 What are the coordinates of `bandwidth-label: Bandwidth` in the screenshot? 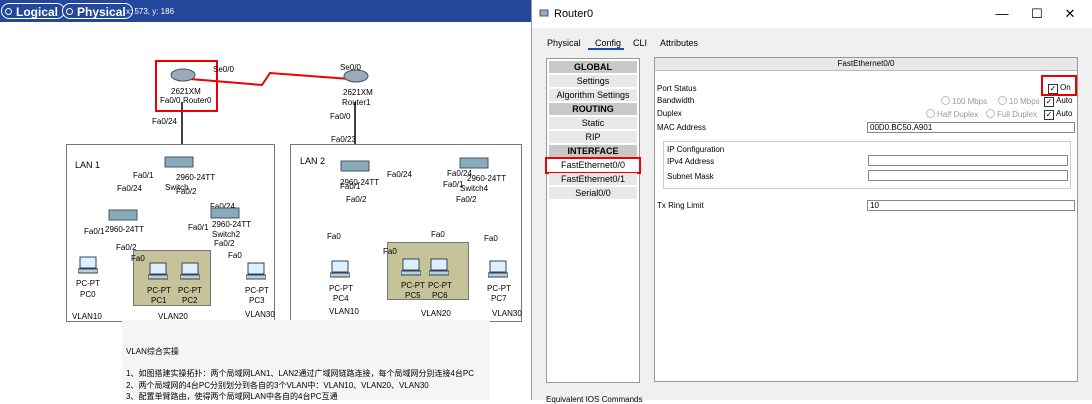 It's located at (676, 100).